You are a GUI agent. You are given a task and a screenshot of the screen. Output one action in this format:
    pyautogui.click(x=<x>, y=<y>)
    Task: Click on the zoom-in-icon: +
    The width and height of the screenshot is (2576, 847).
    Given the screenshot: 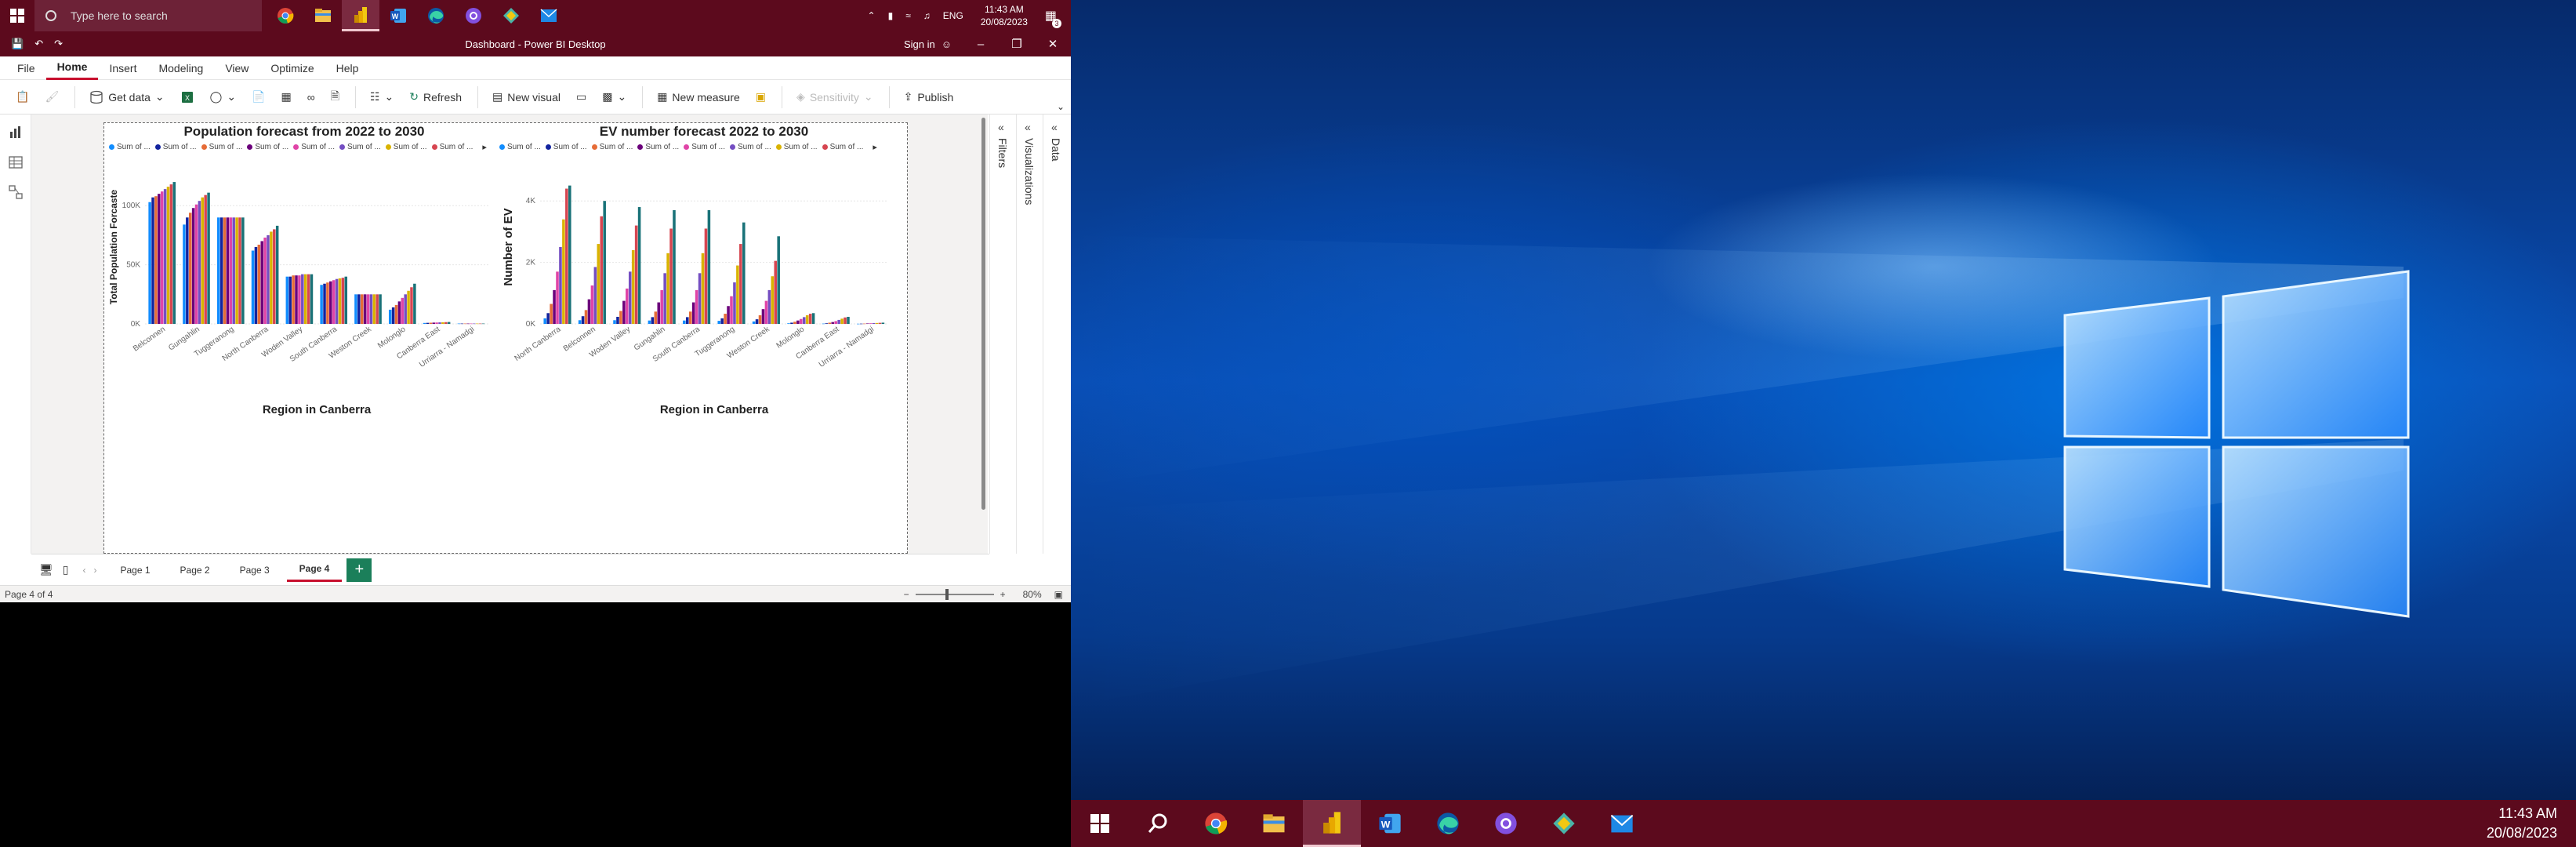 What is the action you would take?
    pyautogui.click(x=1003, y=594)
    